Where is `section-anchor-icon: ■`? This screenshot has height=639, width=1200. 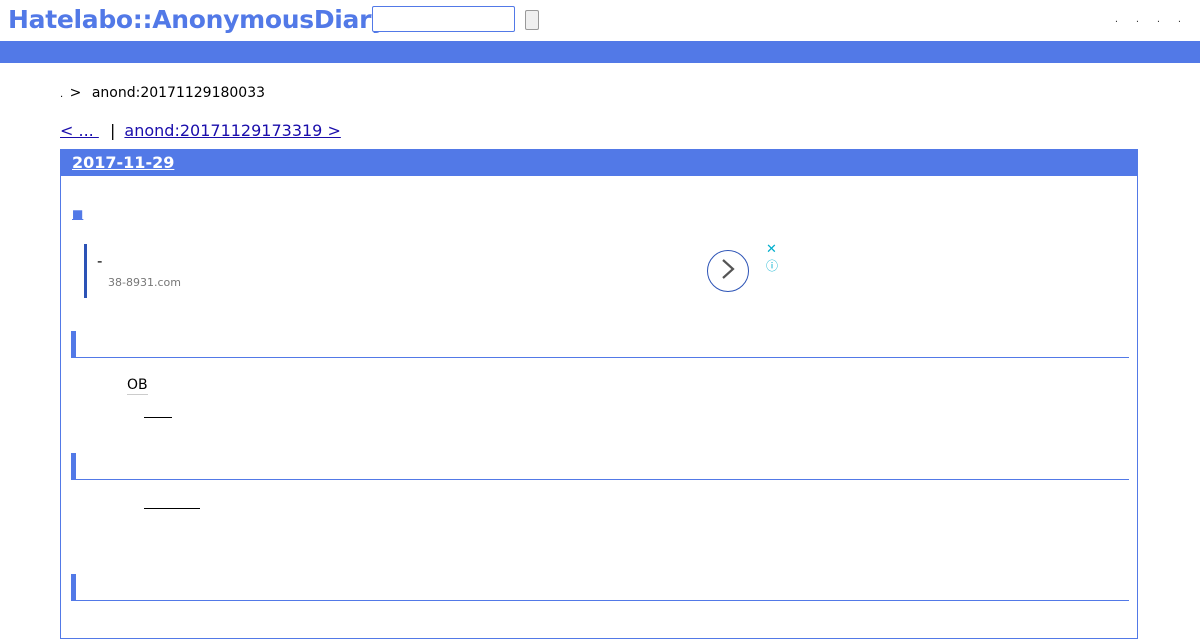 section-anchor-icon: ■ is located at coordinates (77, 214).